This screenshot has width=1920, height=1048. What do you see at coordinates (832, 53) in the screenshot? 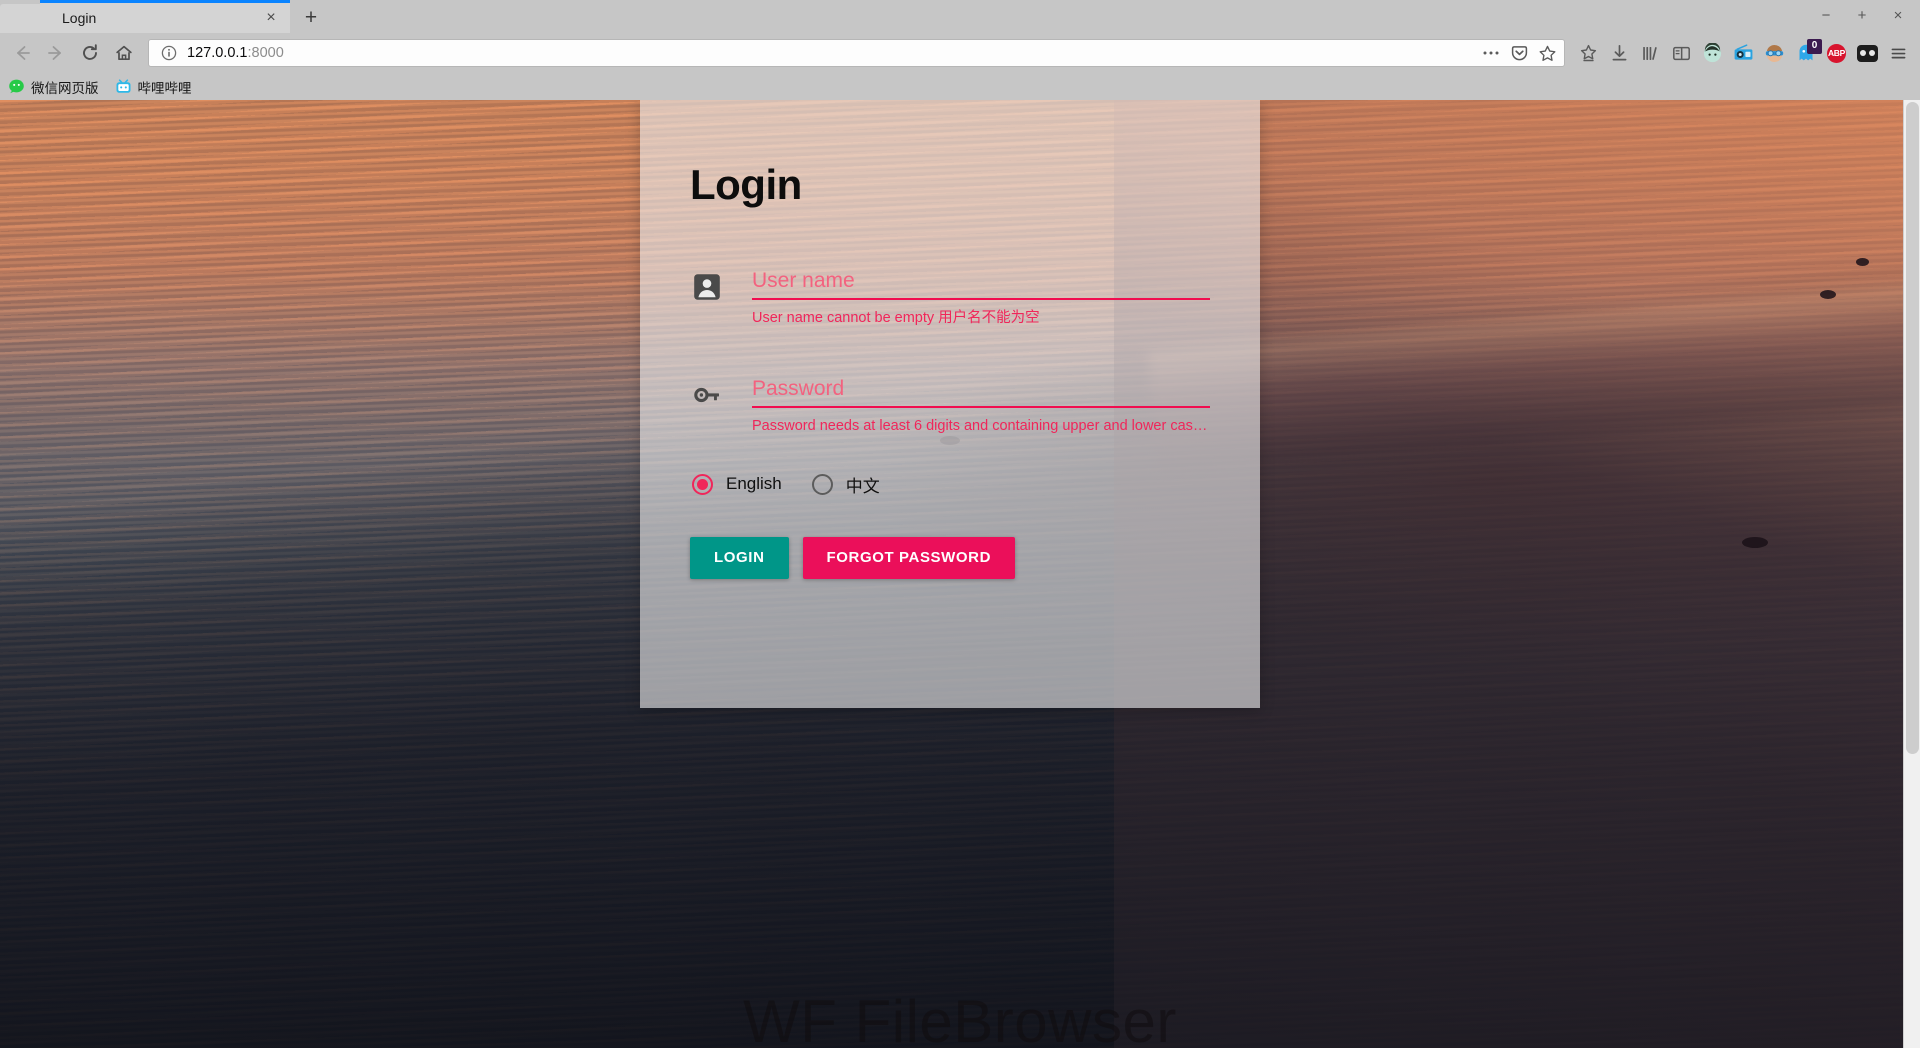
I see `address-bar-url: 127.0.0.1:8000` at bounding box center [832, 53].